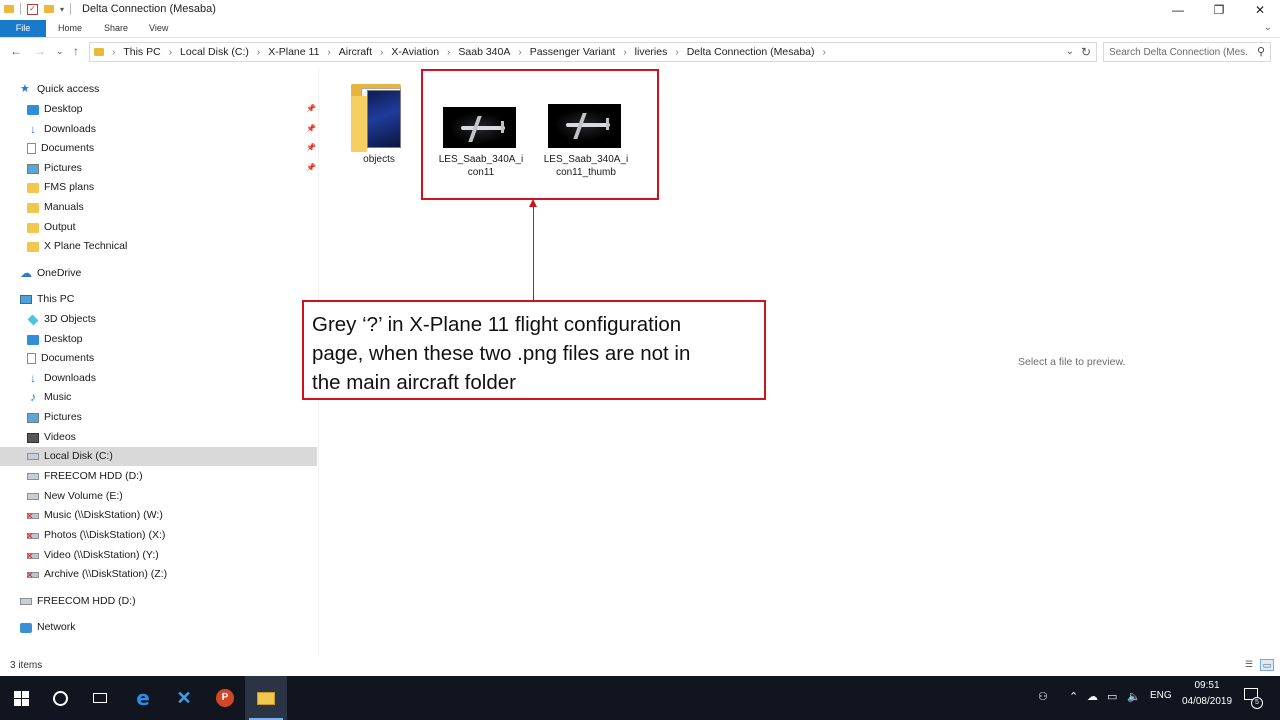  What do you see at coordinates (92, 555) in the screenshot?
I see `sidebar-item-video-diskstation-y: Video (\\DiskStation) (Y:)` at bounding box center [92, 555].